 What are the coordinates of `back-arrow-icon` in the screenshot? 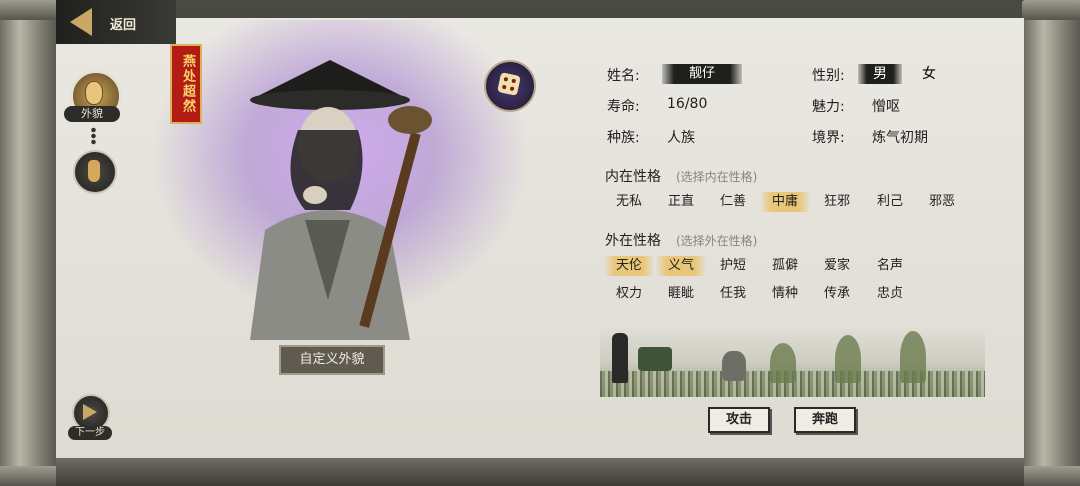 It's located at (81, 22).